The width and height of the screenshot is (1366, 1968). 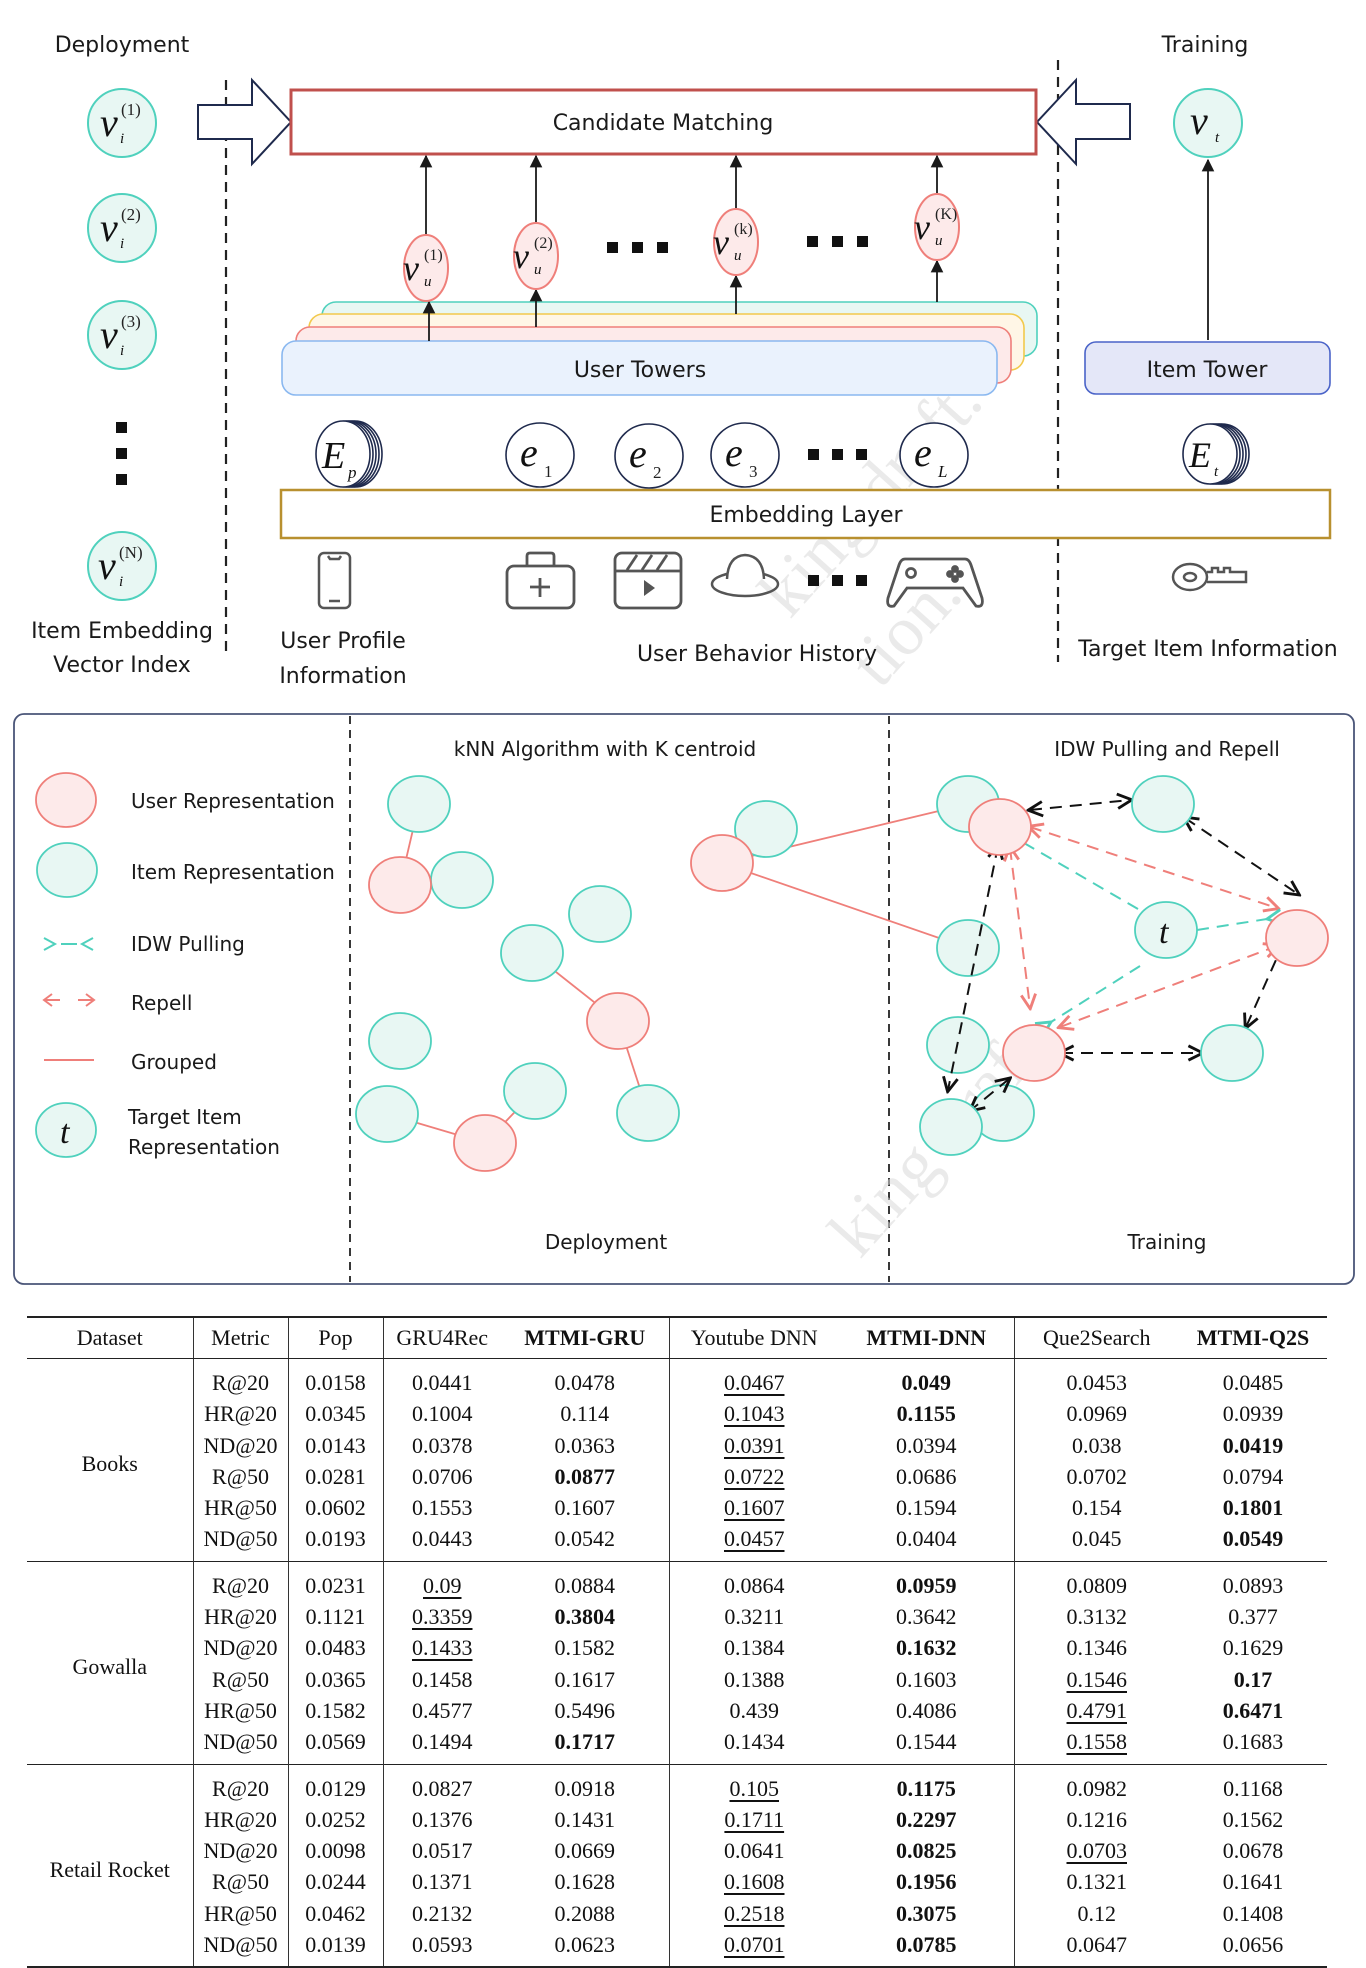 What do you see at coordinates (1253, 1337) in the screenshot?
I see `column-header: MTMI-Q2S` at bounding box center [1253, 1337].